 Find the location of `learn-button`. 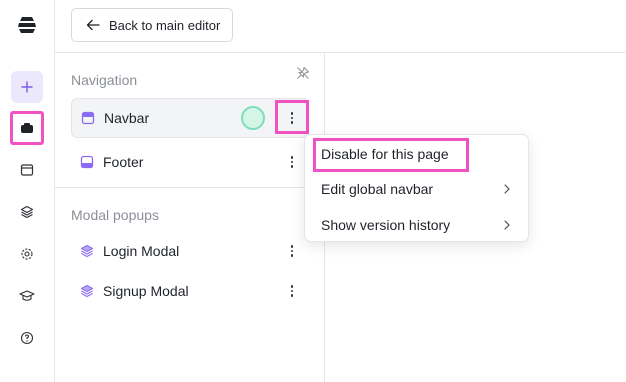

learn-button is located at coordinates (27, 296).